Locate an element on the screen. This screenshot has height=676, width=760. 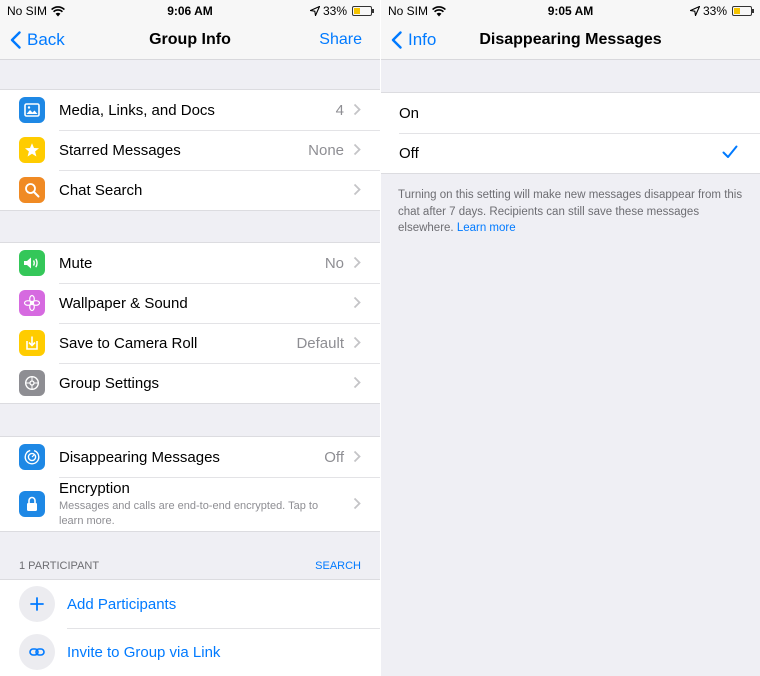
options-list: On Off is located at coordinates (570, 133).